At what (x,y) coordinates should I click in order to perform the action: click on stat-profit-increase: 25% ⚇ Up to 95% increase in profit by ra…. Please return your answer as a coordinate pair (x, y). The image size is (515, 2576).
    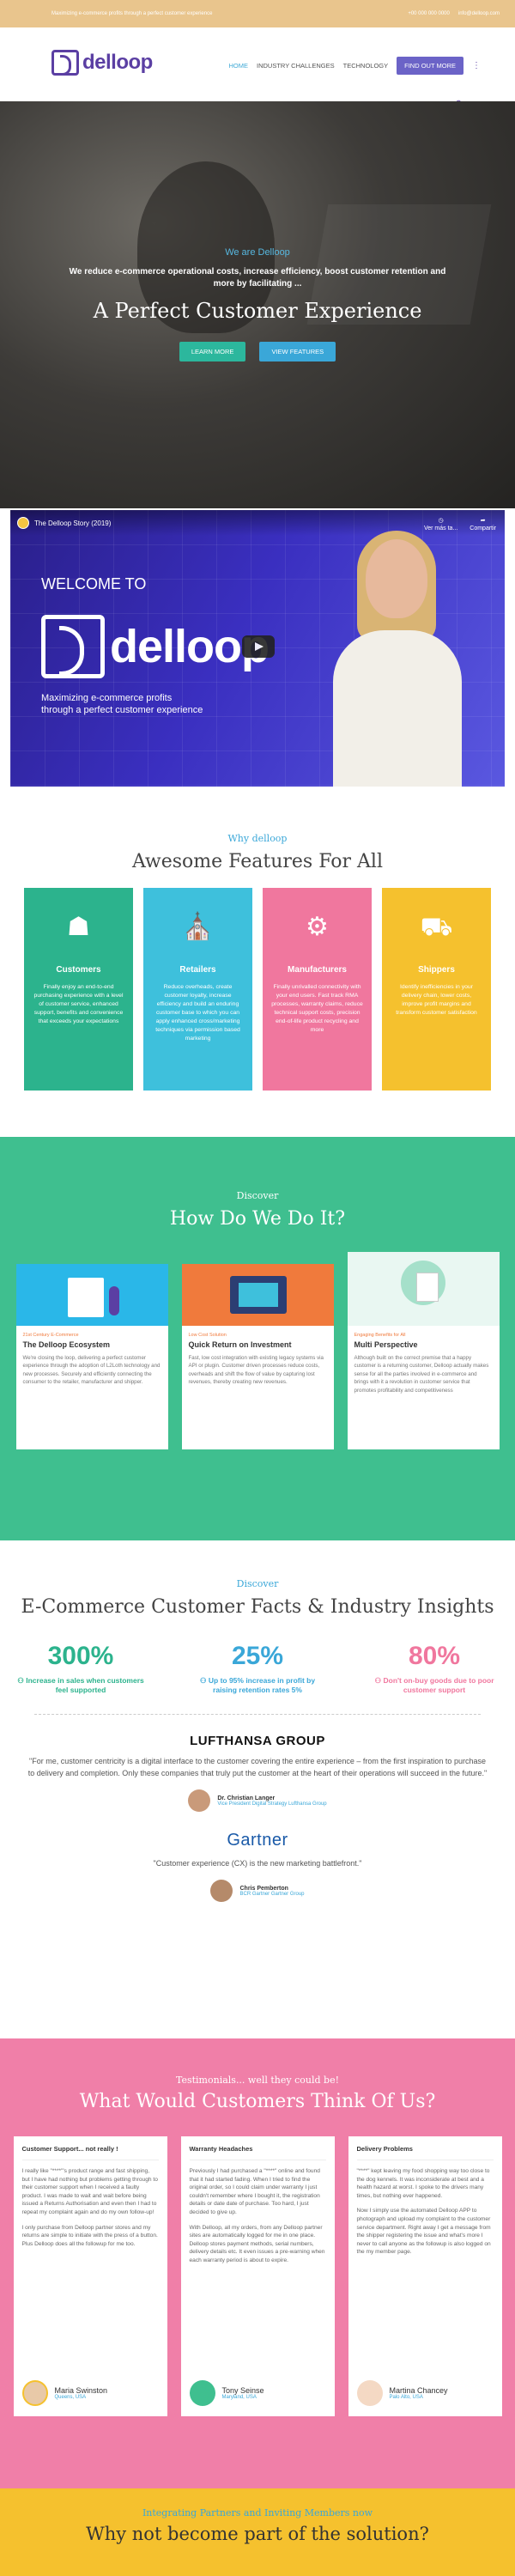
    Looking at the image, I should click on (257, 1668).